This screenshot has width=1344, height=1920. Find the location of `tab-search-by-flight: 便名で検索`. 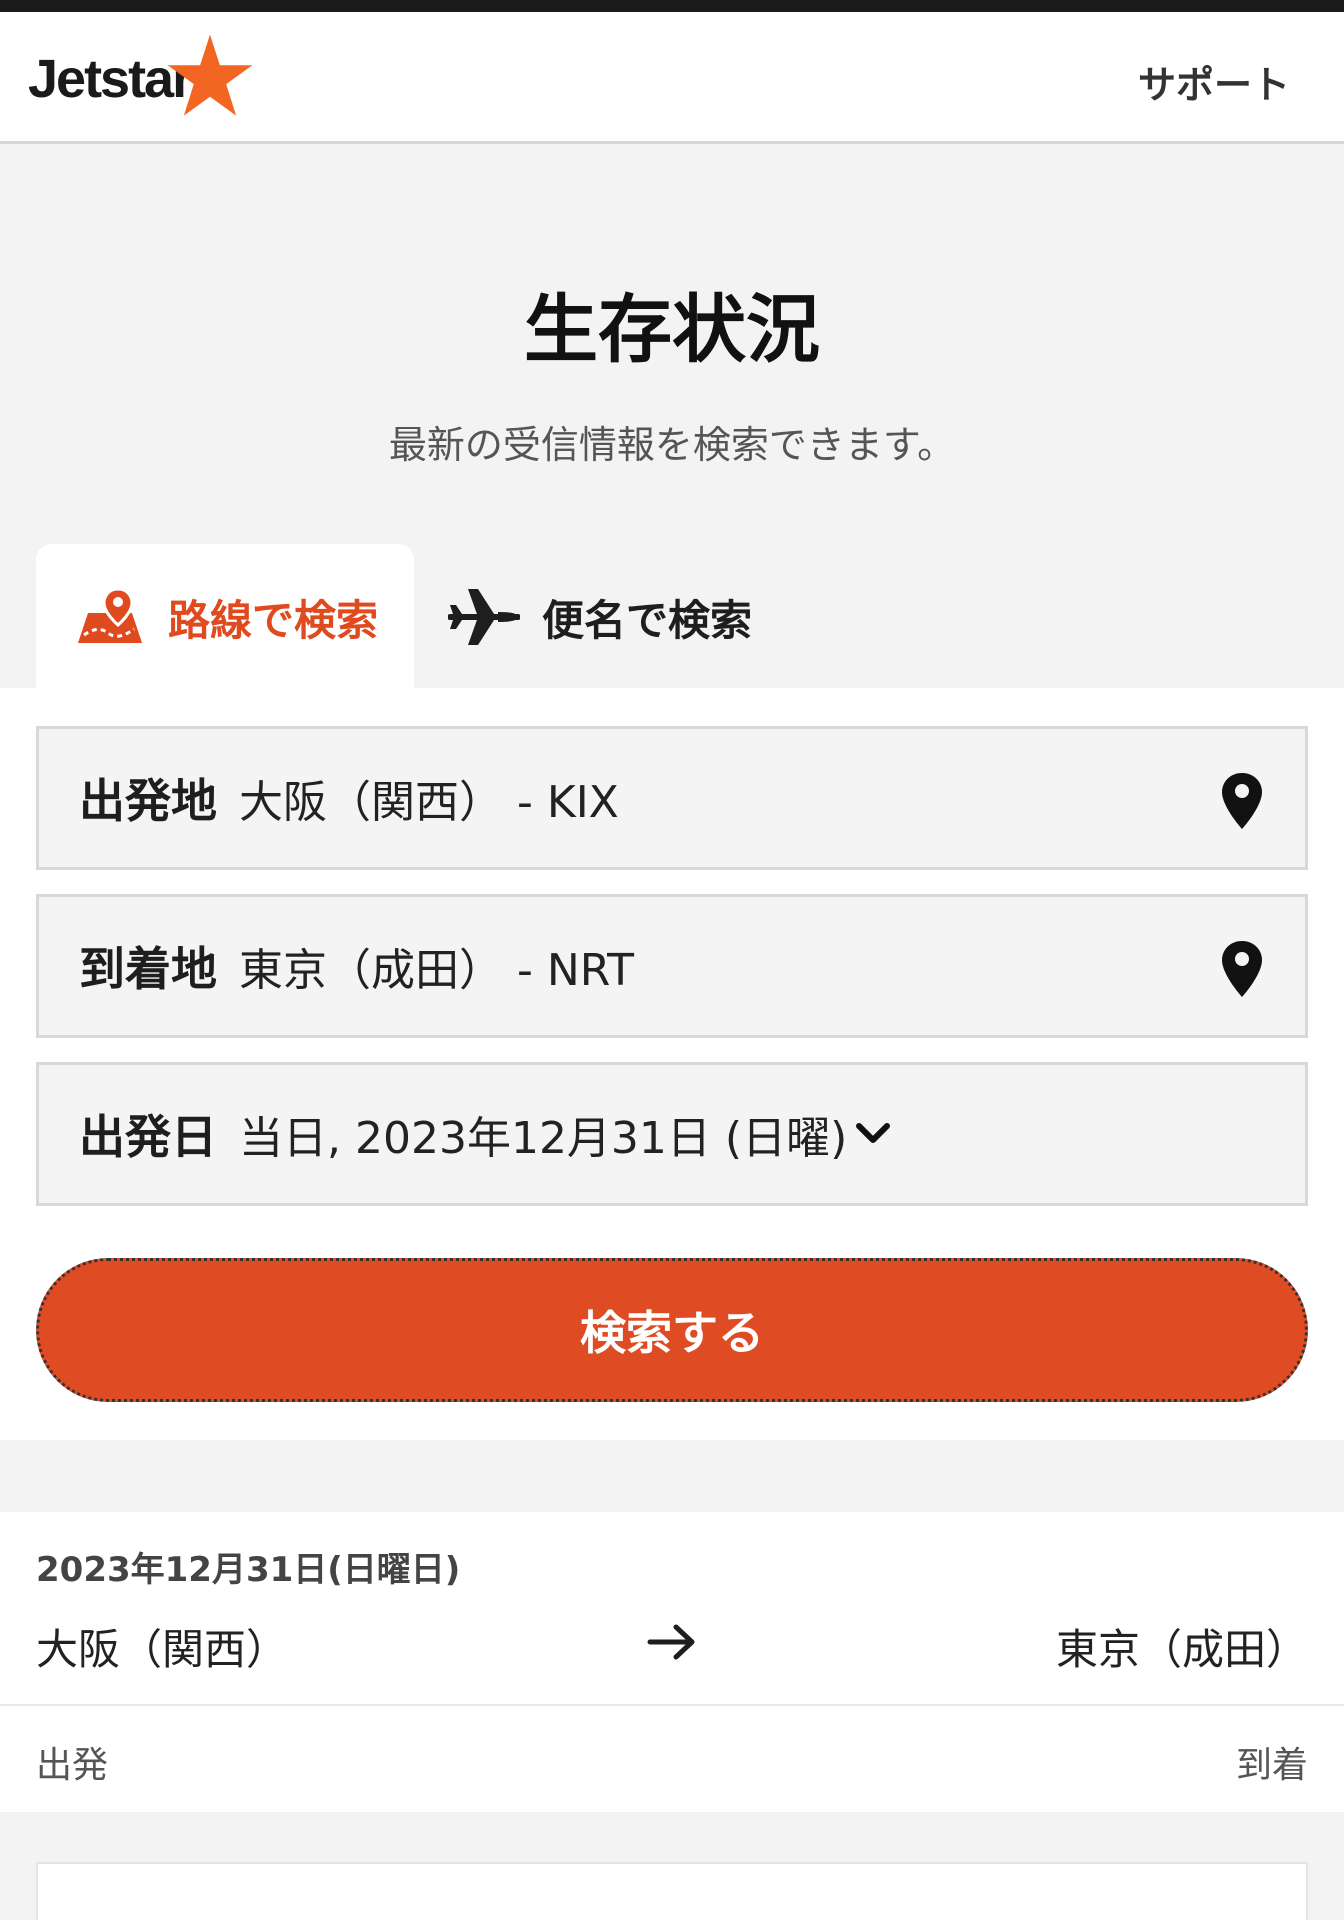

tab-search-by-flight: 便名で検索 is located at coordinates (654, 617).